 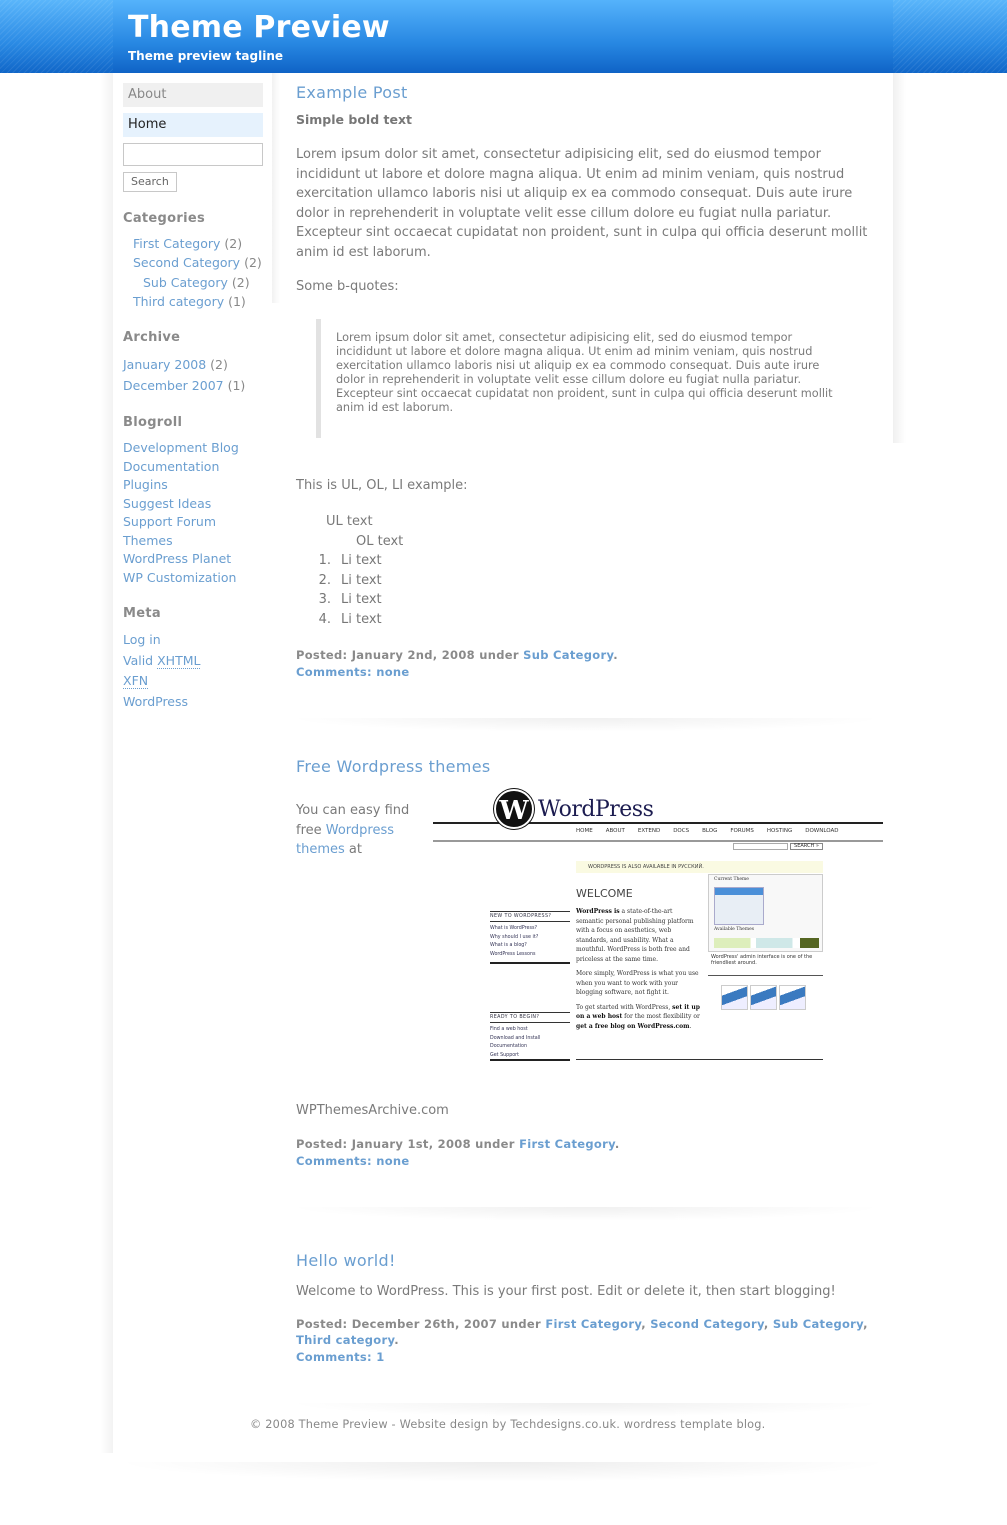 What do you see at coordinates (173, 385) in the screenshot?
I see `archive-link-dec-2007: December 2007` at bounding box center [173, 385].